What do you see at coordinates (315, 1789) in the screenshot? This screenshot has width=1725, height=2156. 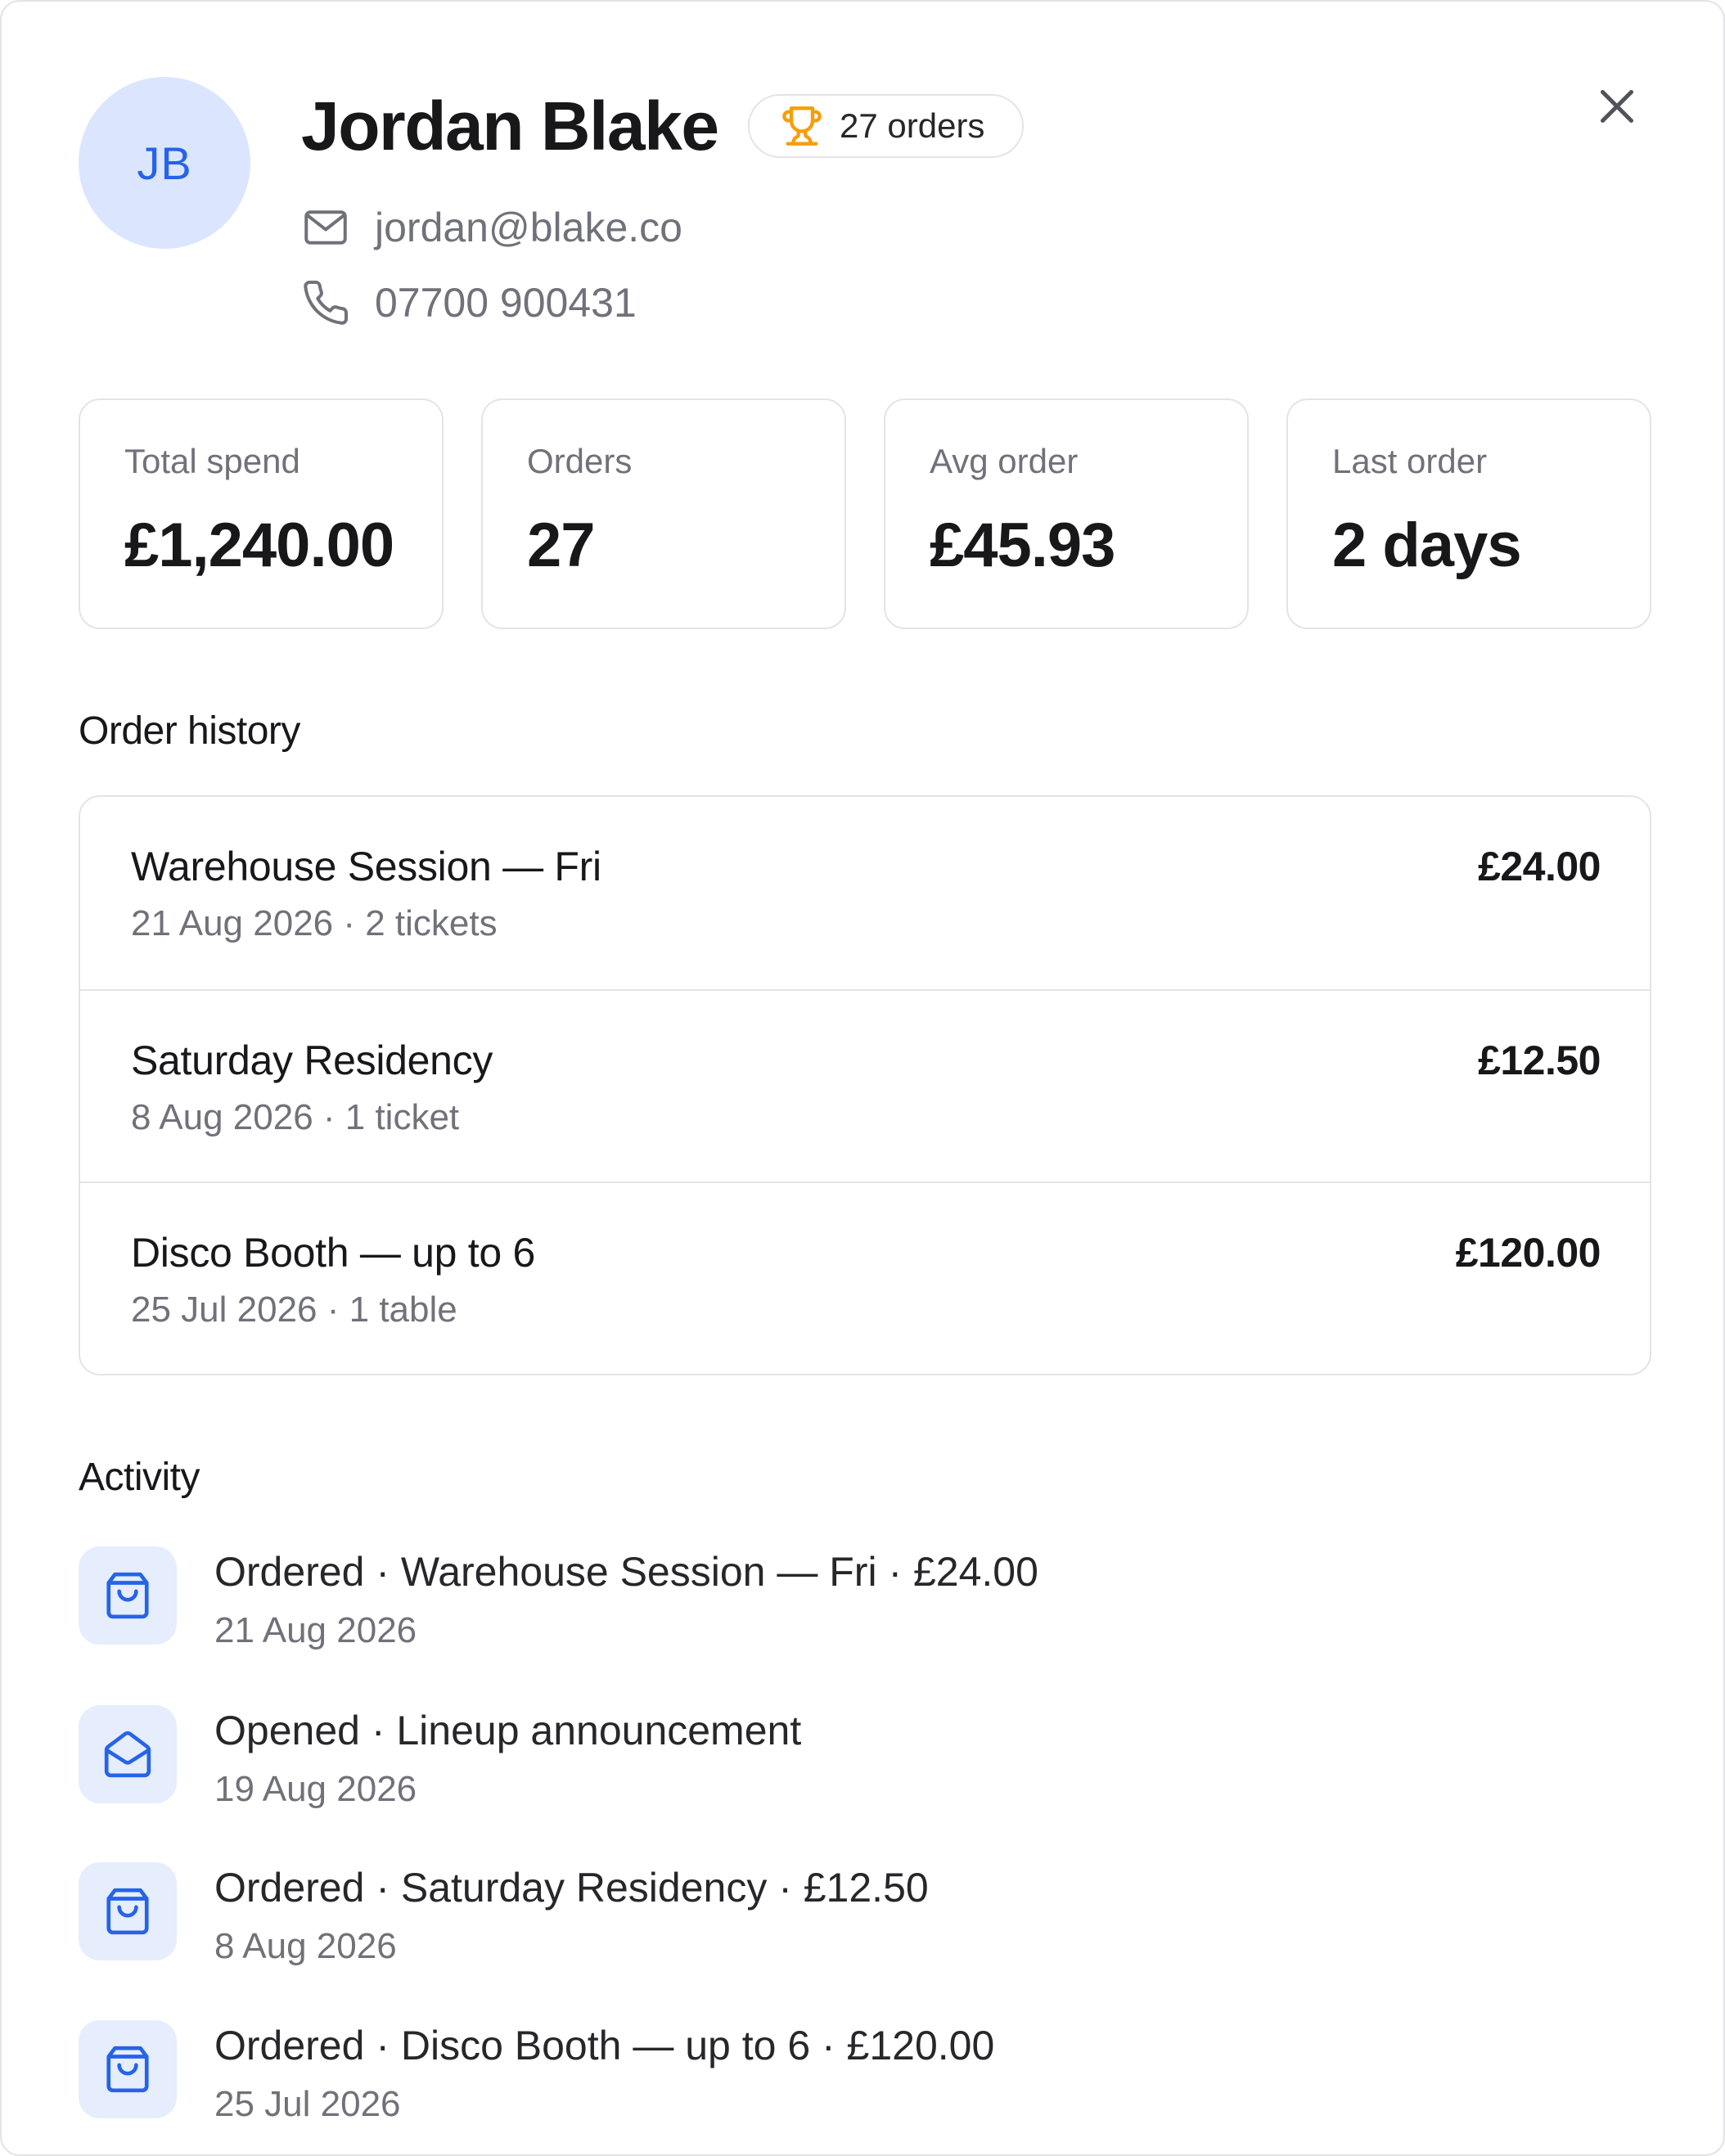 I see `activity-date: 19 Aug 2026` at bounding box center [315, 1789].